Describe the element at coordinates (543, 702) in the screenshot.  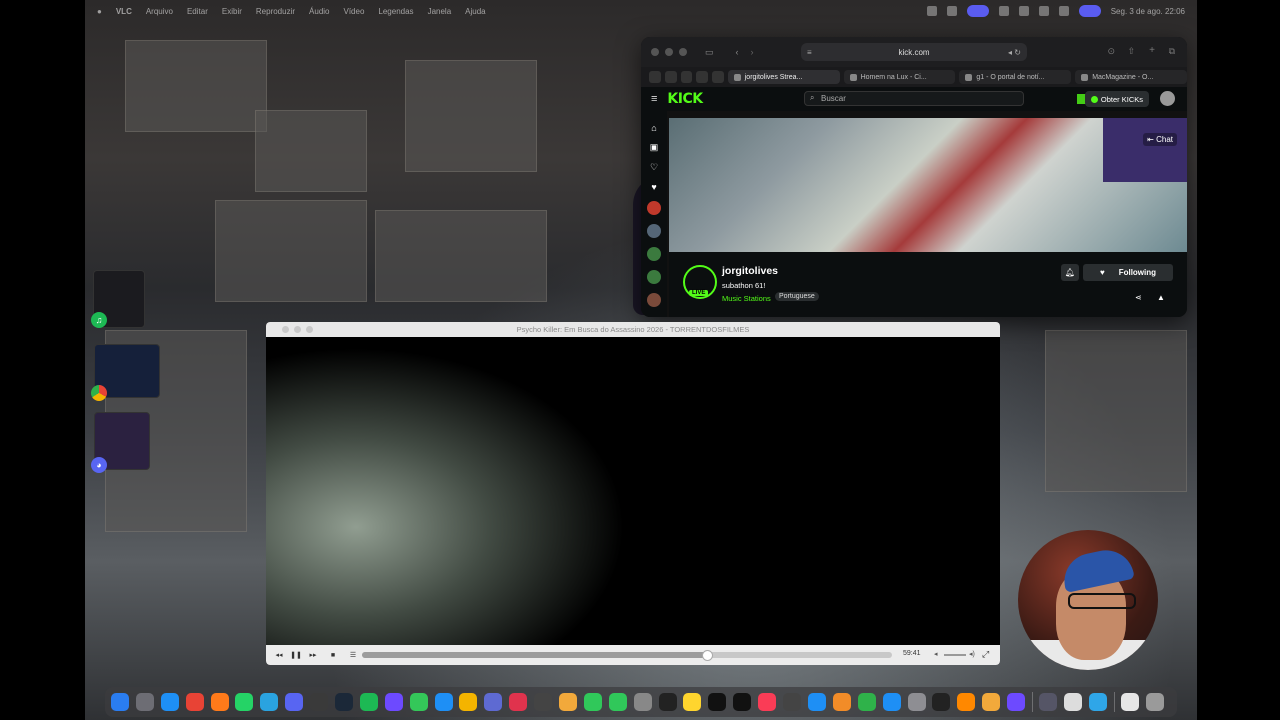
I see `screenshot-icon` at that location.